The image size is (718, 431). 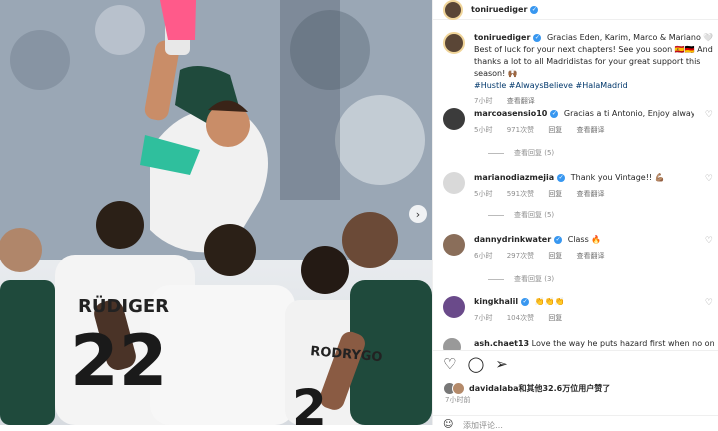 What do you see at coordinates (501, 343) in the screenshot?
I see `comment-username: ash.chaet13` at bounding box center [501, 343].